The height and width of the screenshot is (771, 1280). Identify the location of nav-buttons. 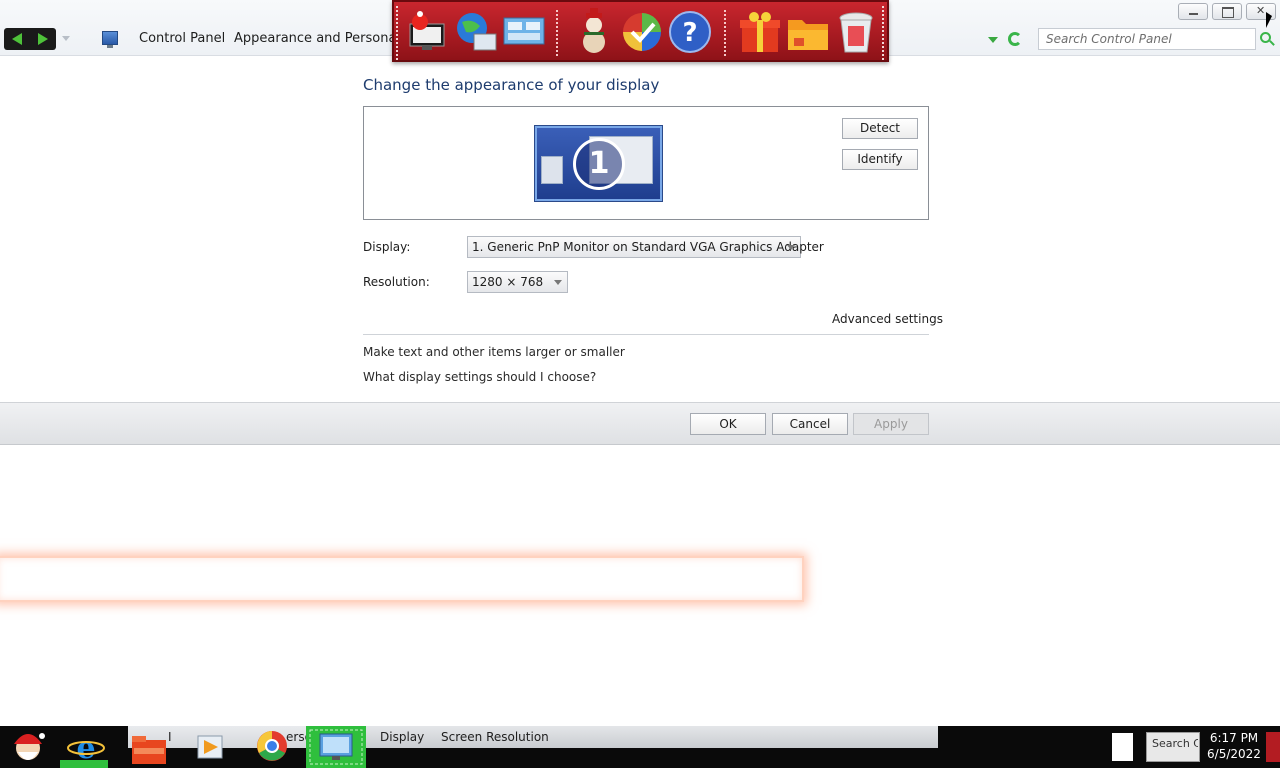
(30, 39).